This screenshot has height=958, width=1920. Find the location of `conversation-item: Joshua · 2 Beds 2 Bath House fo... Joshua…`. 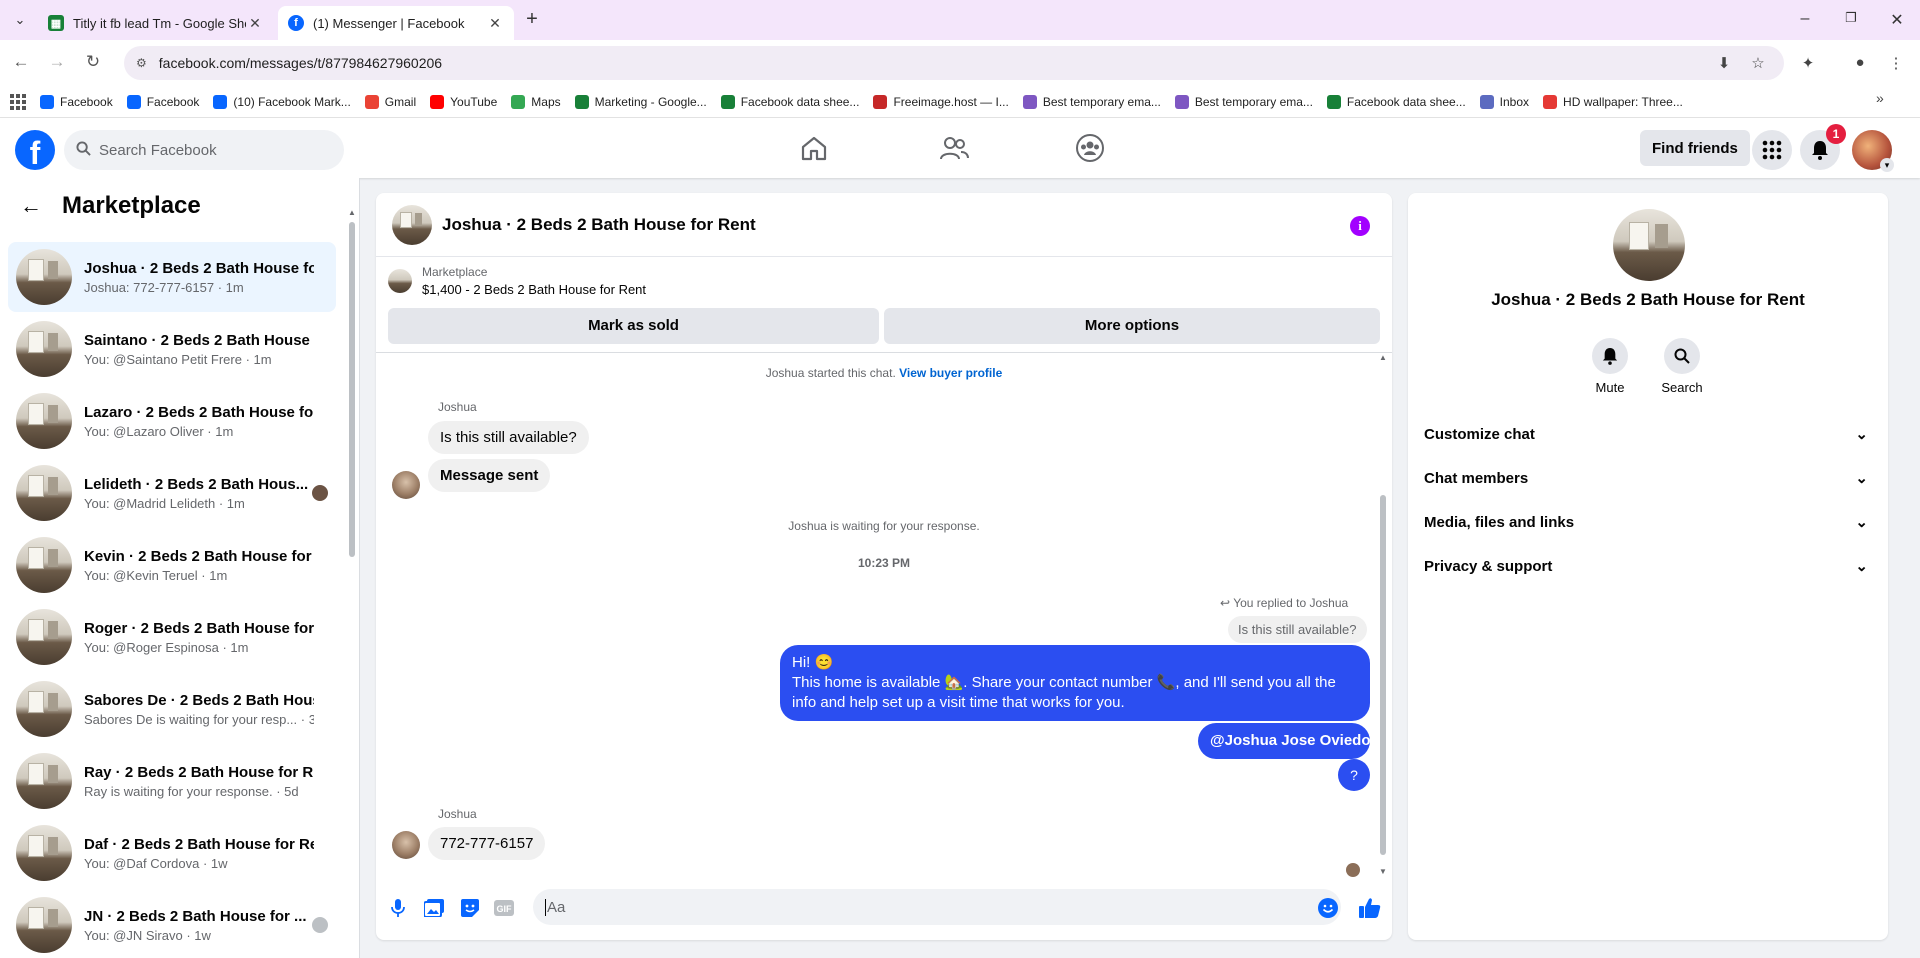

conversation-item: Joshua · 2 Beds 2 Bath House fo... Joshua… is located at coordinates (172, 277).